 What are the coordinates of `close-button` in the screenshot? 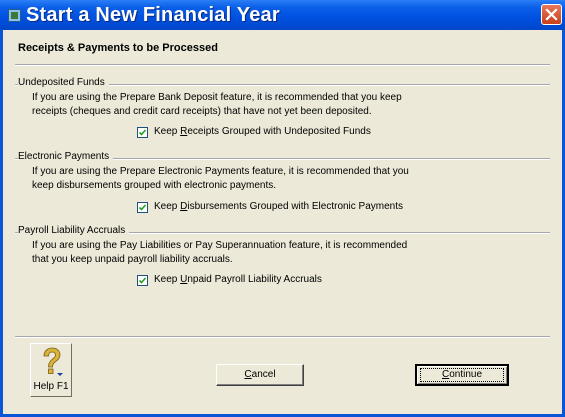 It's located at (551, 14).